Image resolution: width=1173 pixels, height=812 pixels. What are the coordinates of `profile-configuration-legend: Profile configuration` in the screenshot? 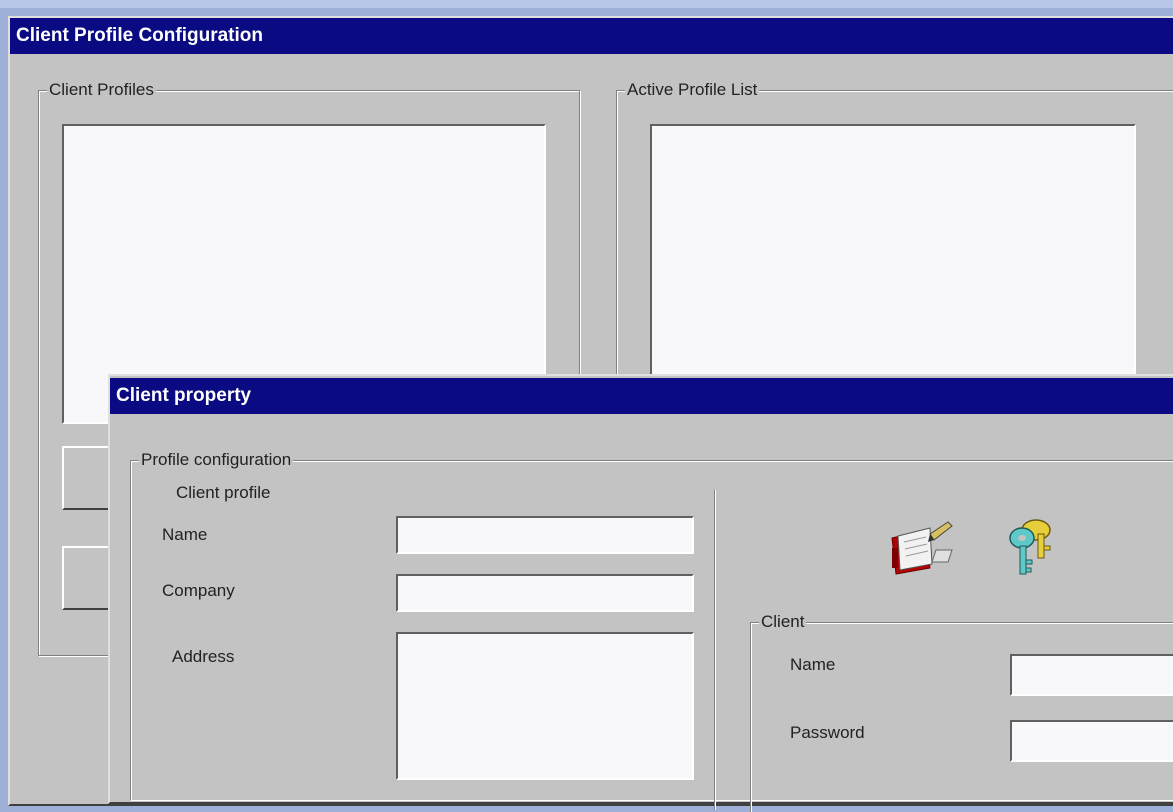 It's located at (216, 460).